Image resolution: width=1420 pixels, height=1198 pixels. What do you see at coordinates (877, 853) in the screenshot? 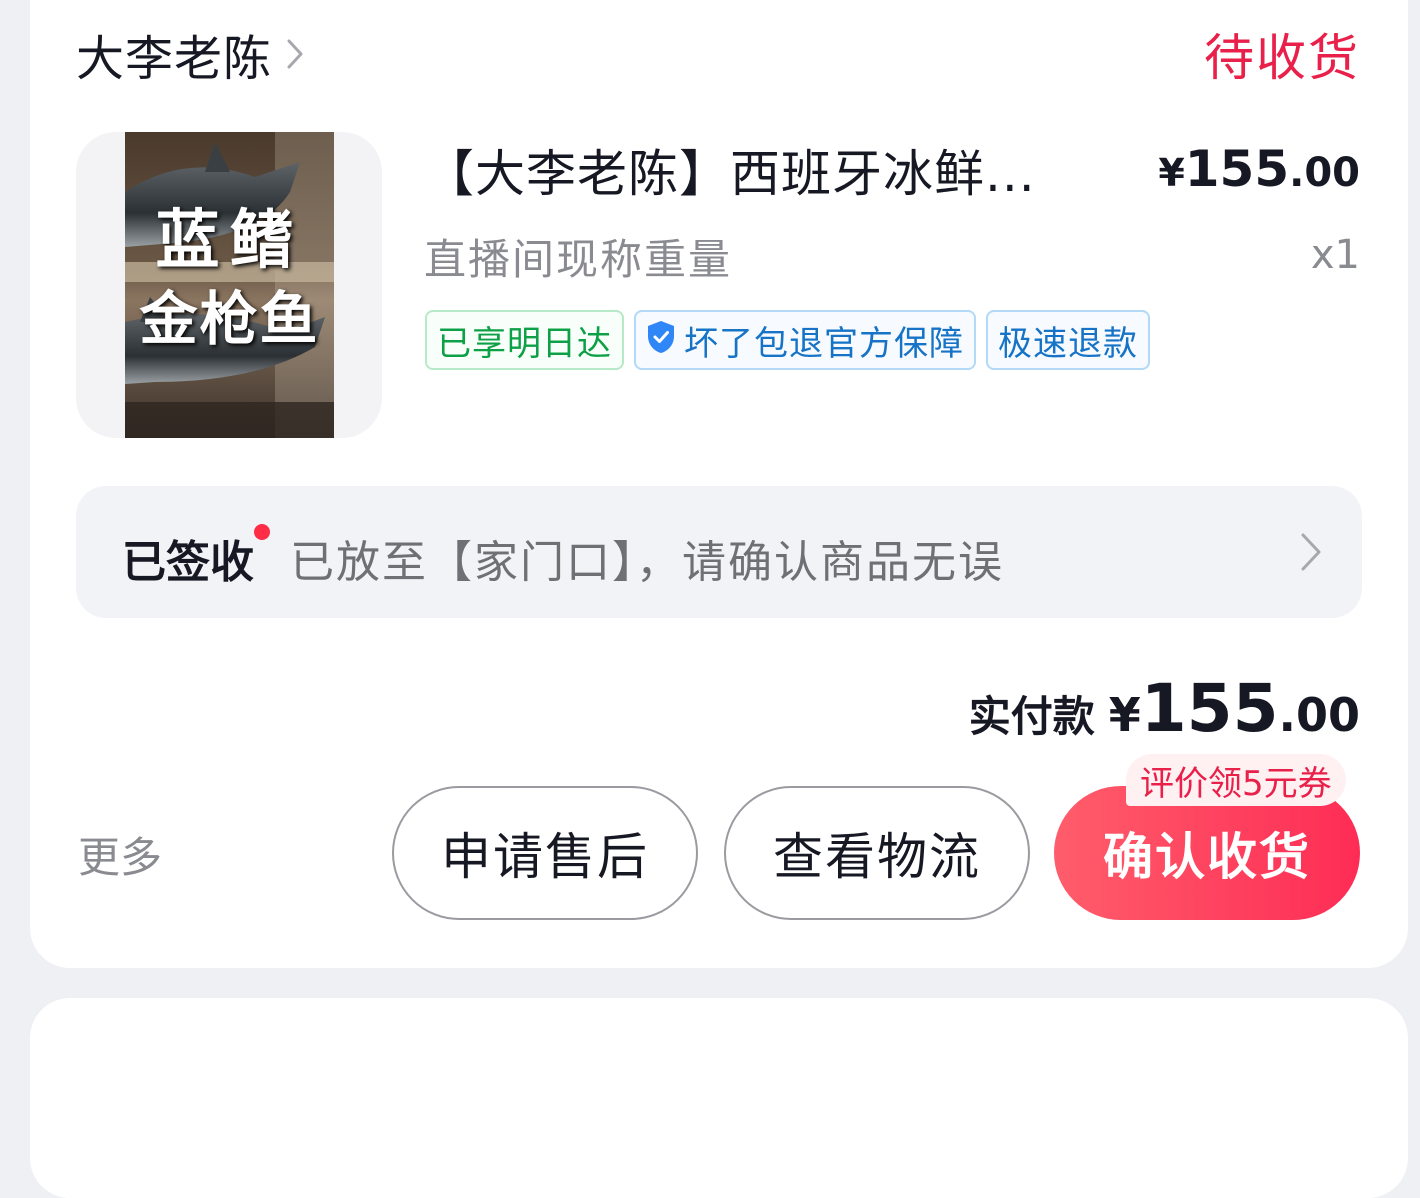
I see `view-logistics-button: 查看物流` at bounding box center [877, 853].